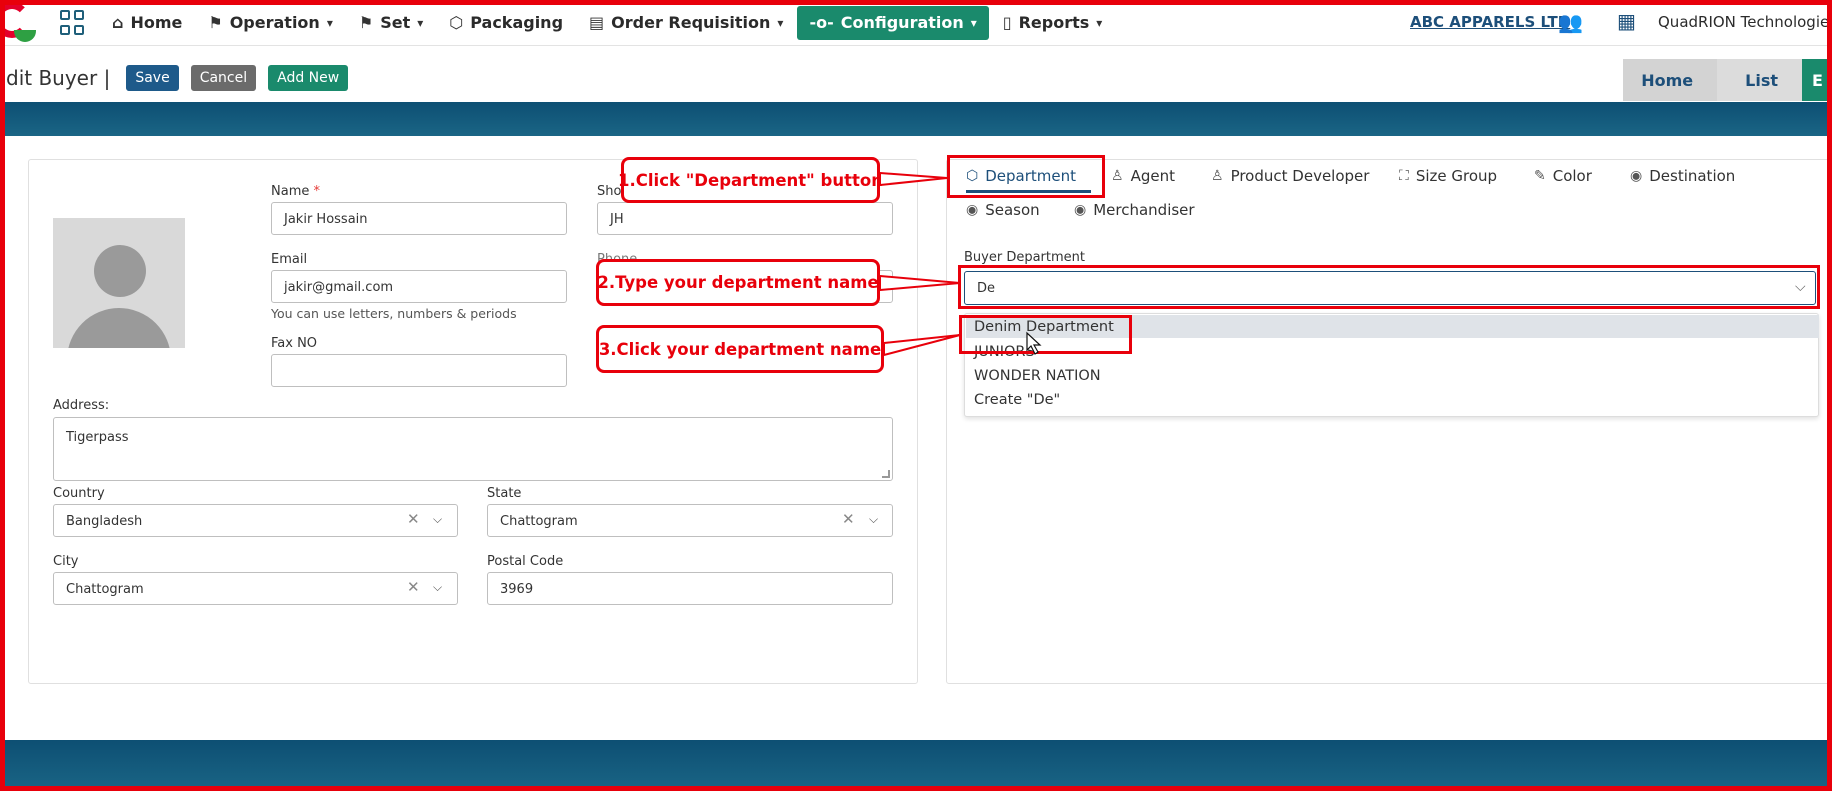 Image resolution: width=1832 pixels, height=791 pixels. What do you see at coordinates (119, 283) in the screenshot?
I see `avatar` at bounding box center [119, 283].